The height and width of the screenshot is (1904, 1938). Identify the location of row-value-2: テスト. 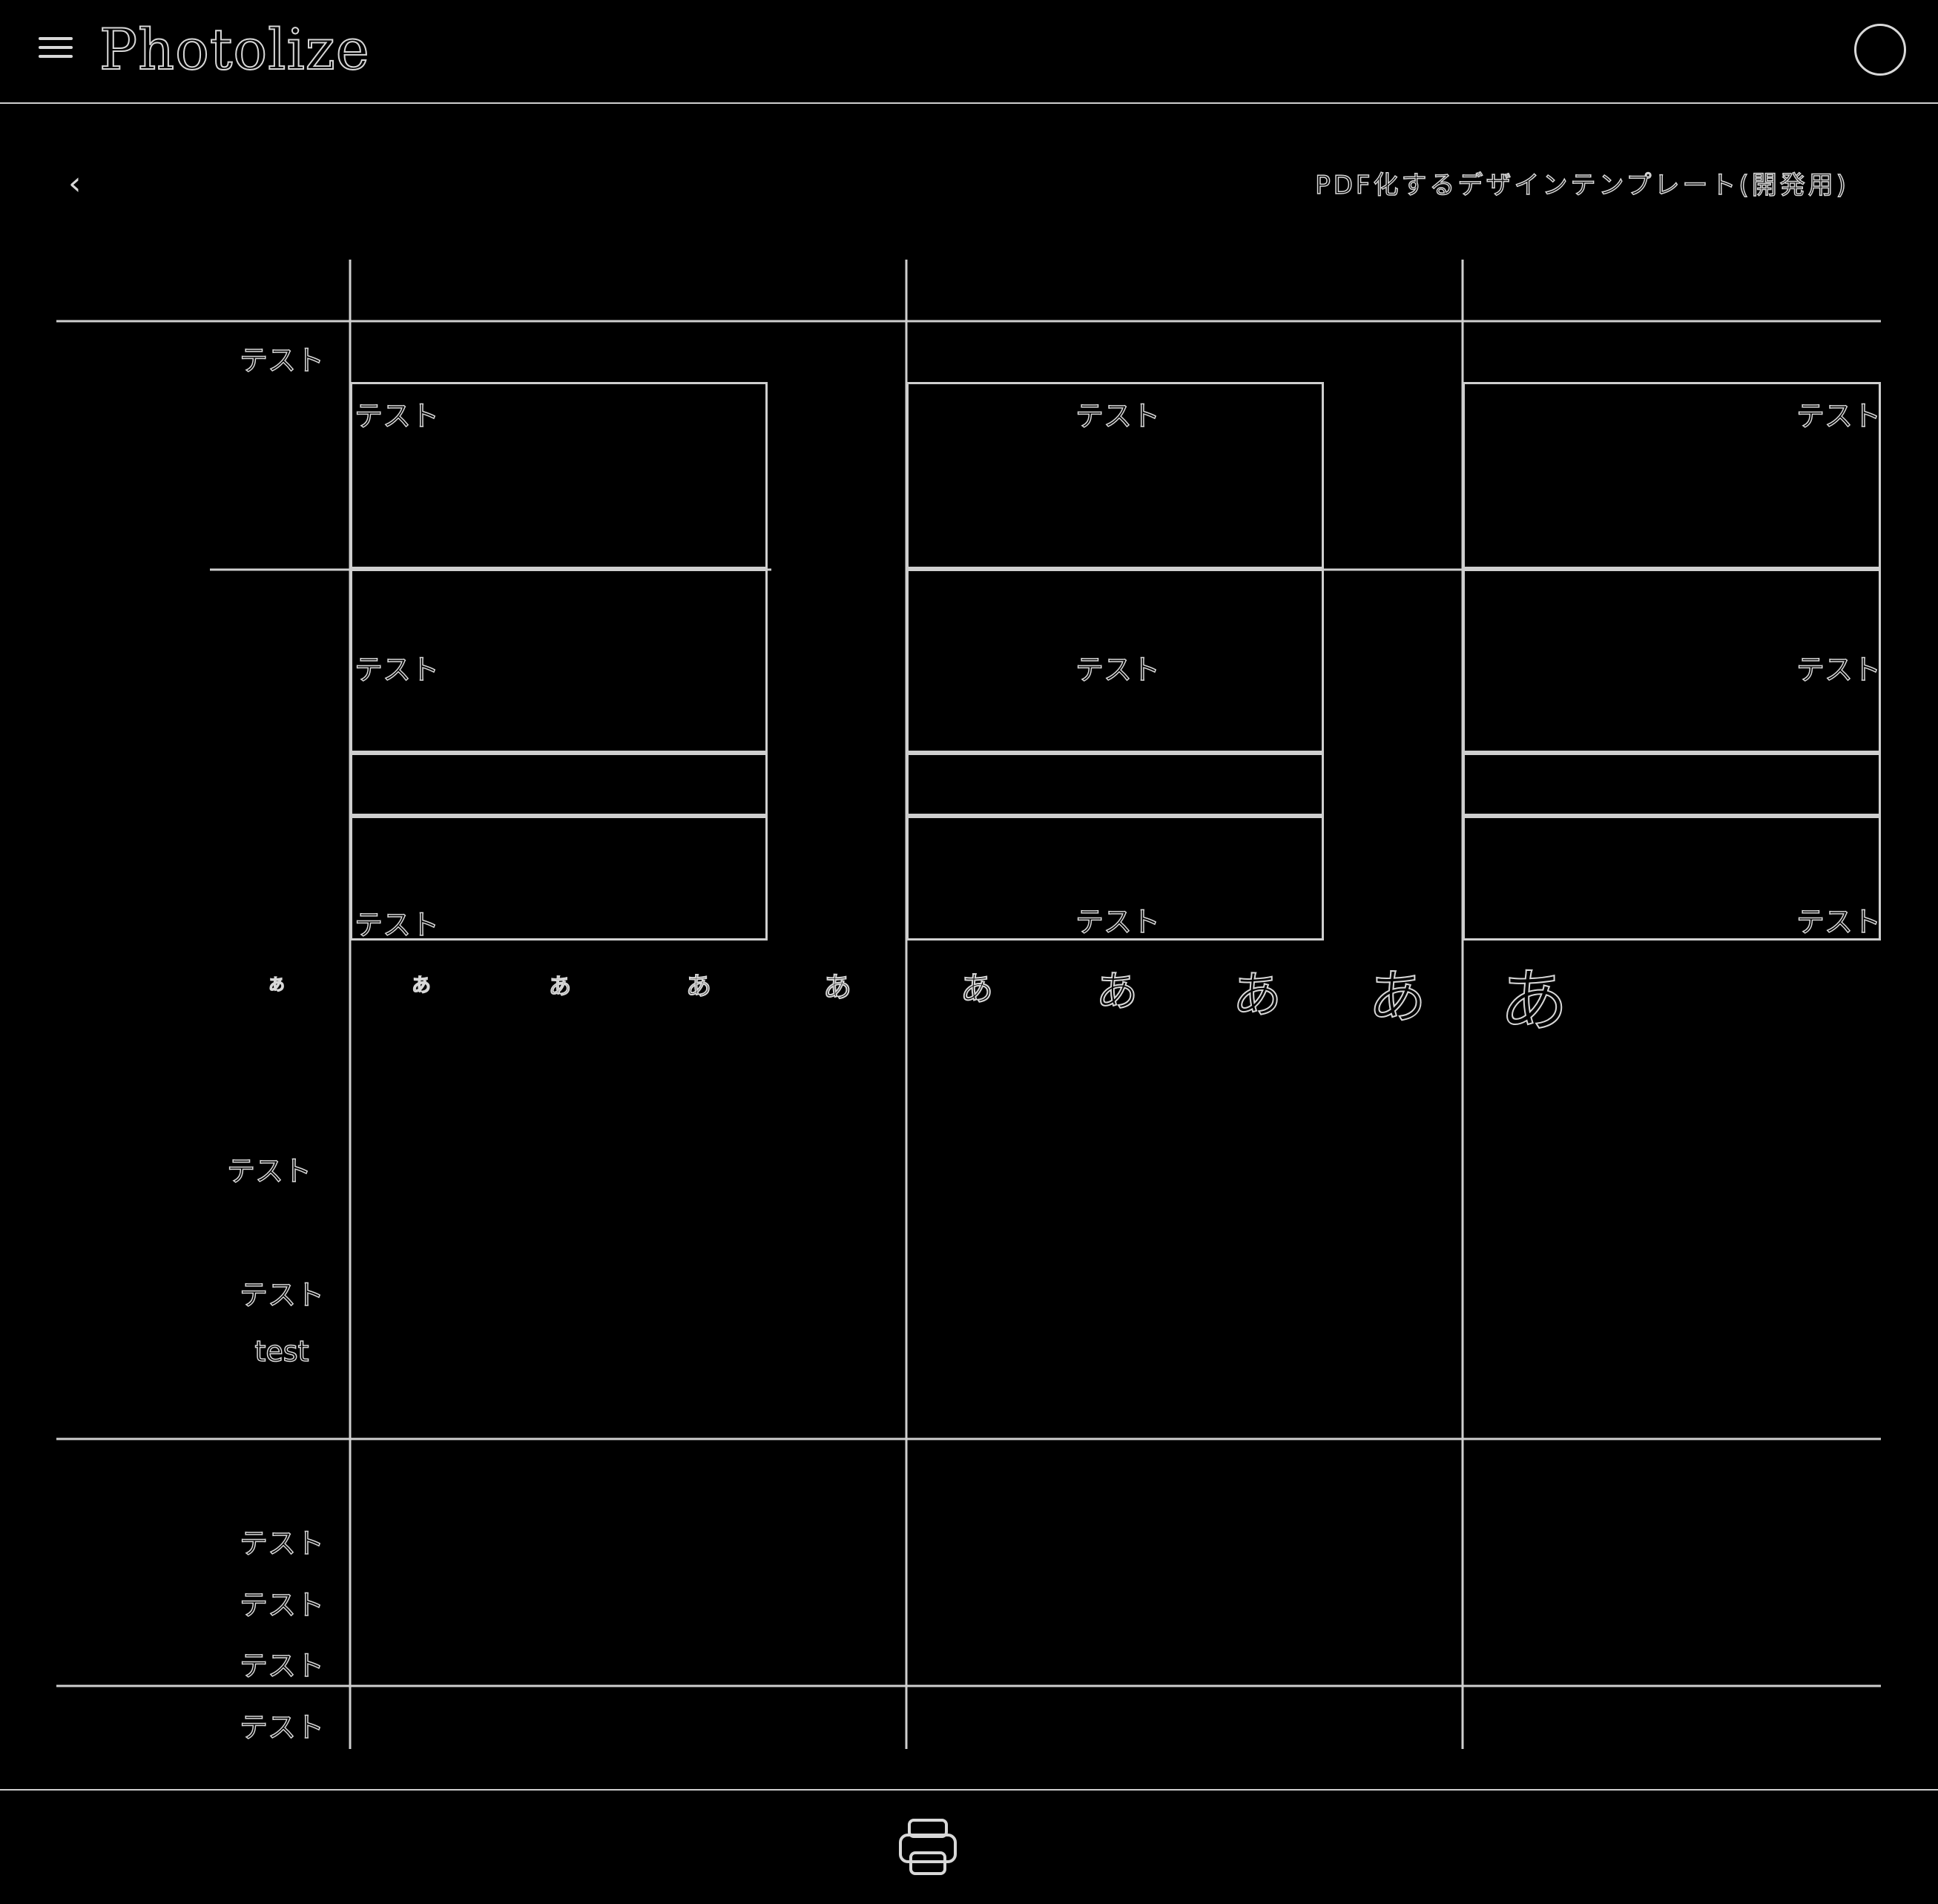
(269, 1171).